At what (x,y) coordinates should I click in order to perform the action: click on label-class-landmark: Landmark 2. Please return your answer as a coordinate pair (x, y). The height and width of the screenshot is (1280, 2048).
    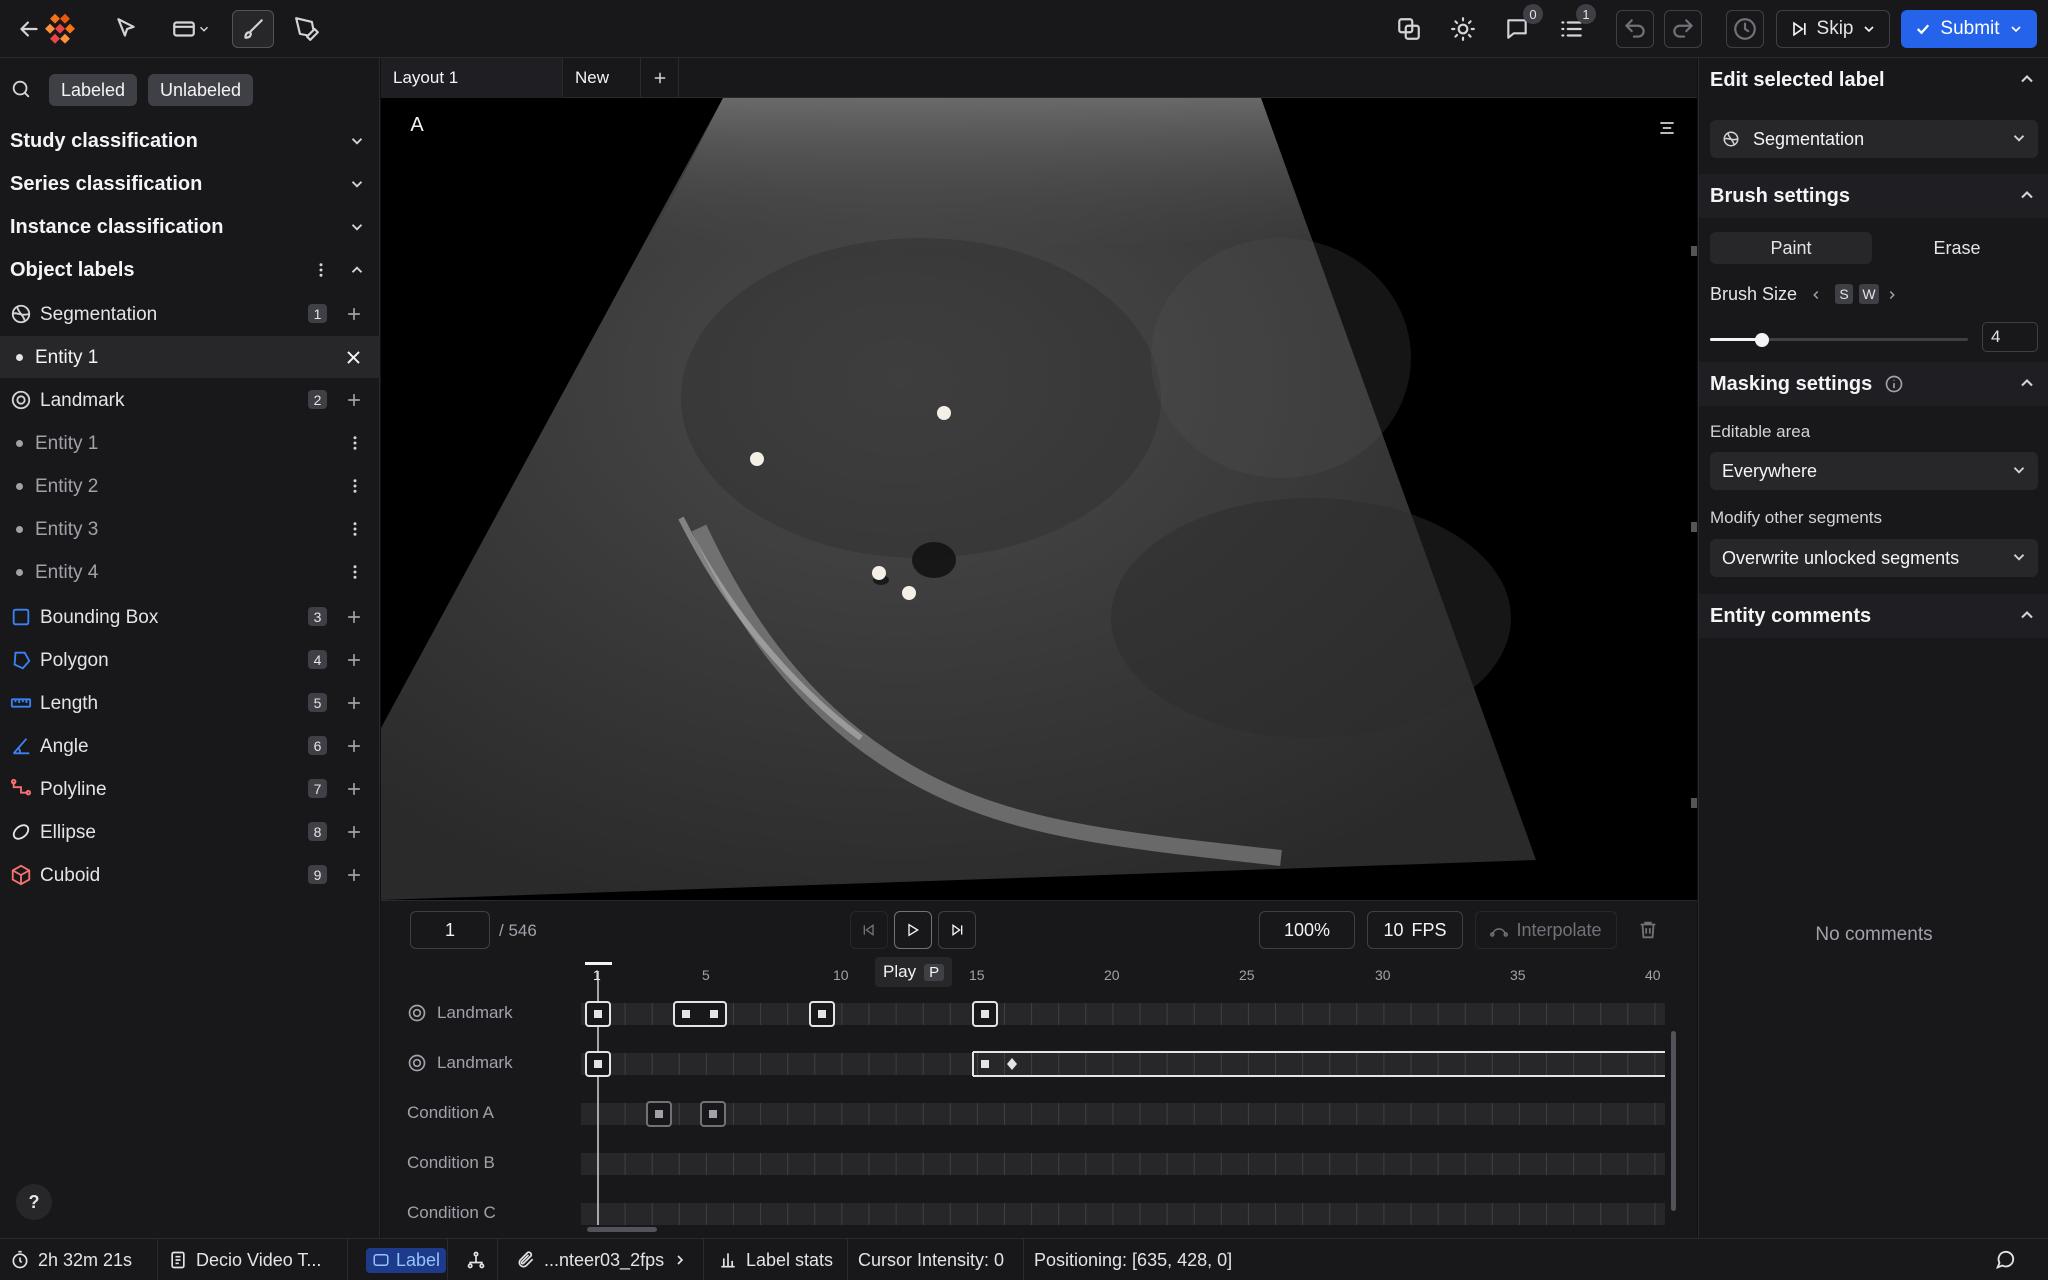
    Looking at the image, I should click on (190, 400).